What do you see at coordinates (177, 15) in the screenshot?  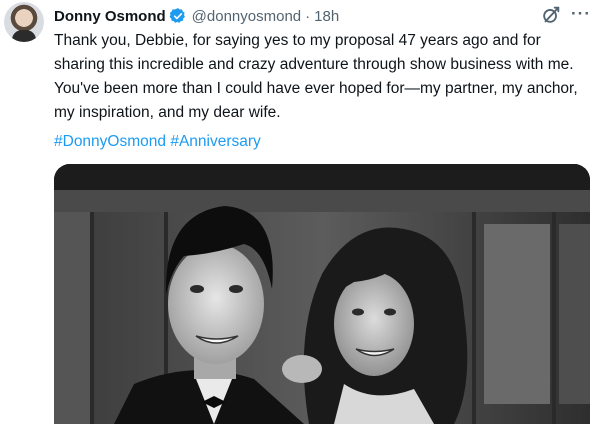 I see `verified-badge-icon` at bounding box center [177, 15].